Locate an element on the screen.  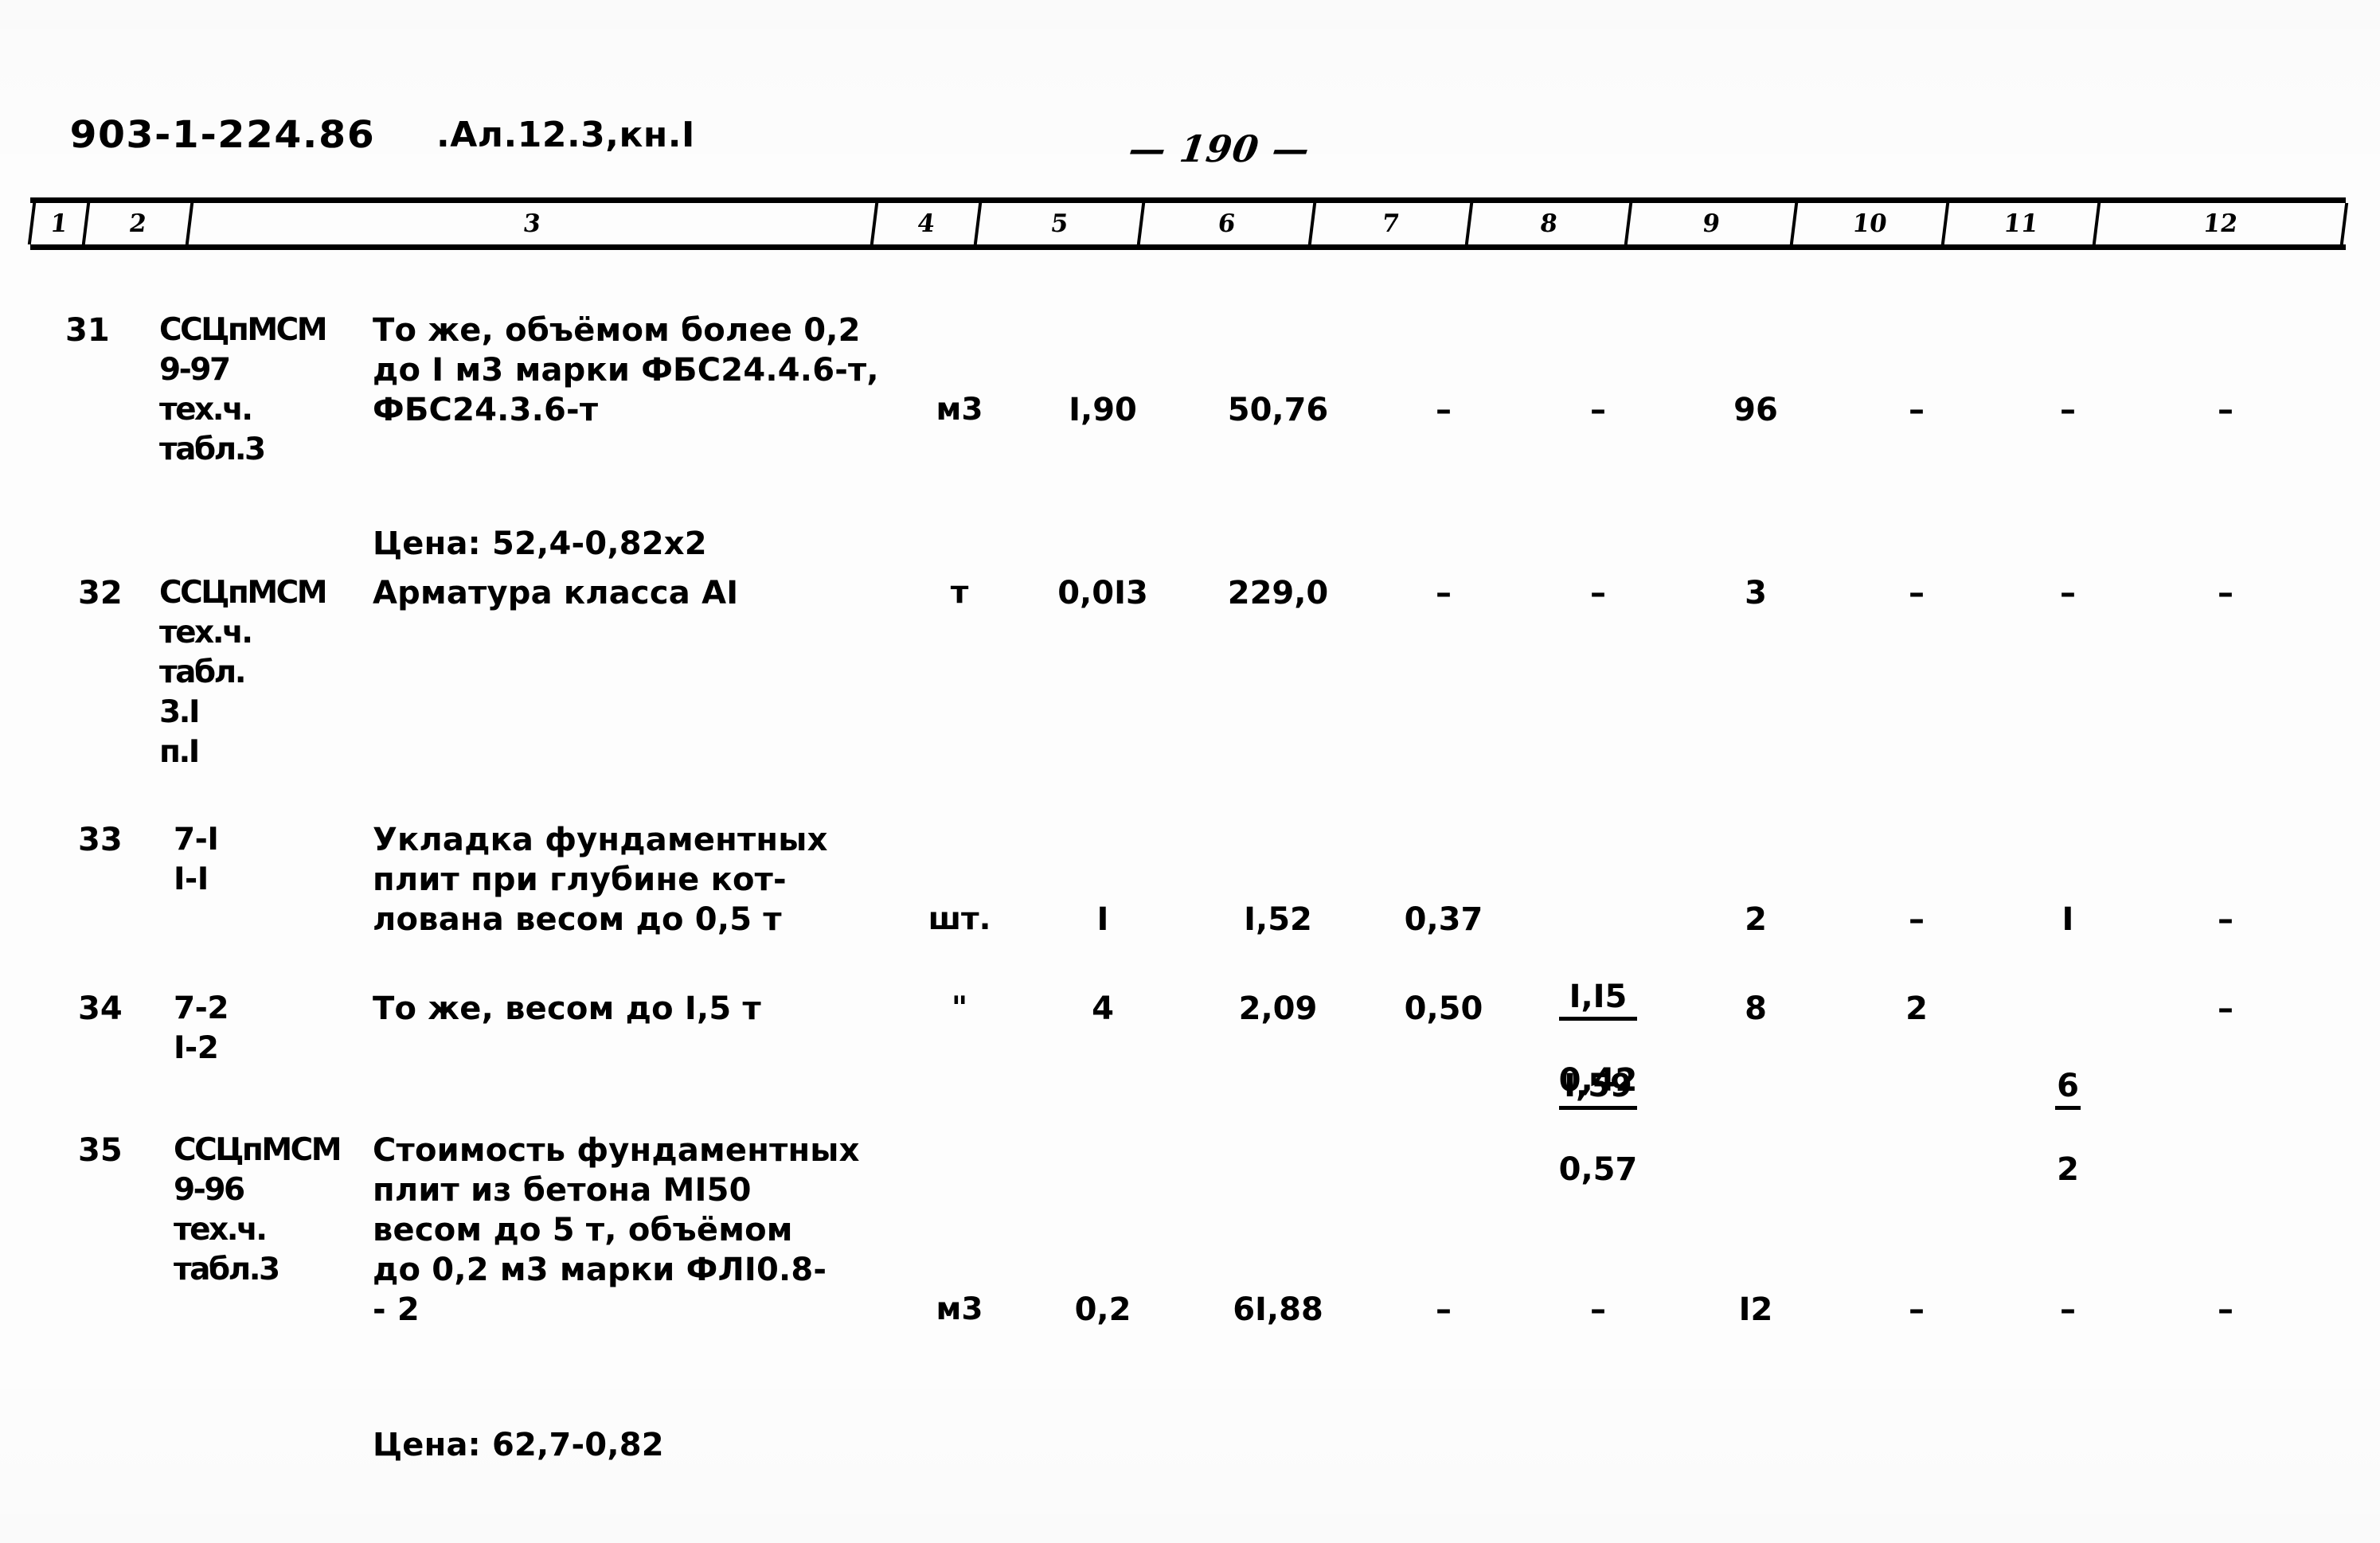
row-number: 34 is located at coordinates (100, 1008).